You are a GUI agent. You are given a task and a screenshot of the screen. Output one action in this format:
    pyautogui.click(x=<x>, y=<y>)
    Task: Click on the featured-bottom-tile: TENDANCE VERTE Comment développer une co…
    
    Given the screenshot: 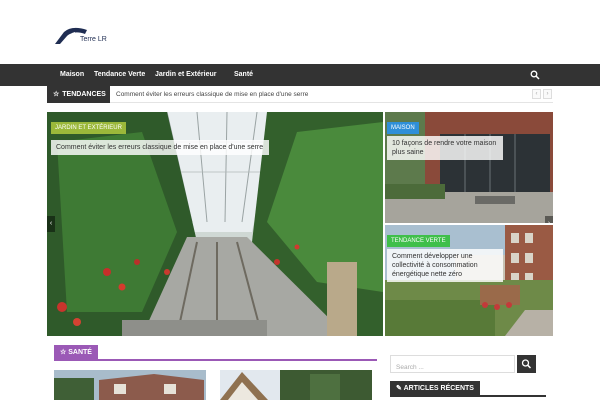 What is the action you would take?
    pyautogui.click(x=469, y=280)
    